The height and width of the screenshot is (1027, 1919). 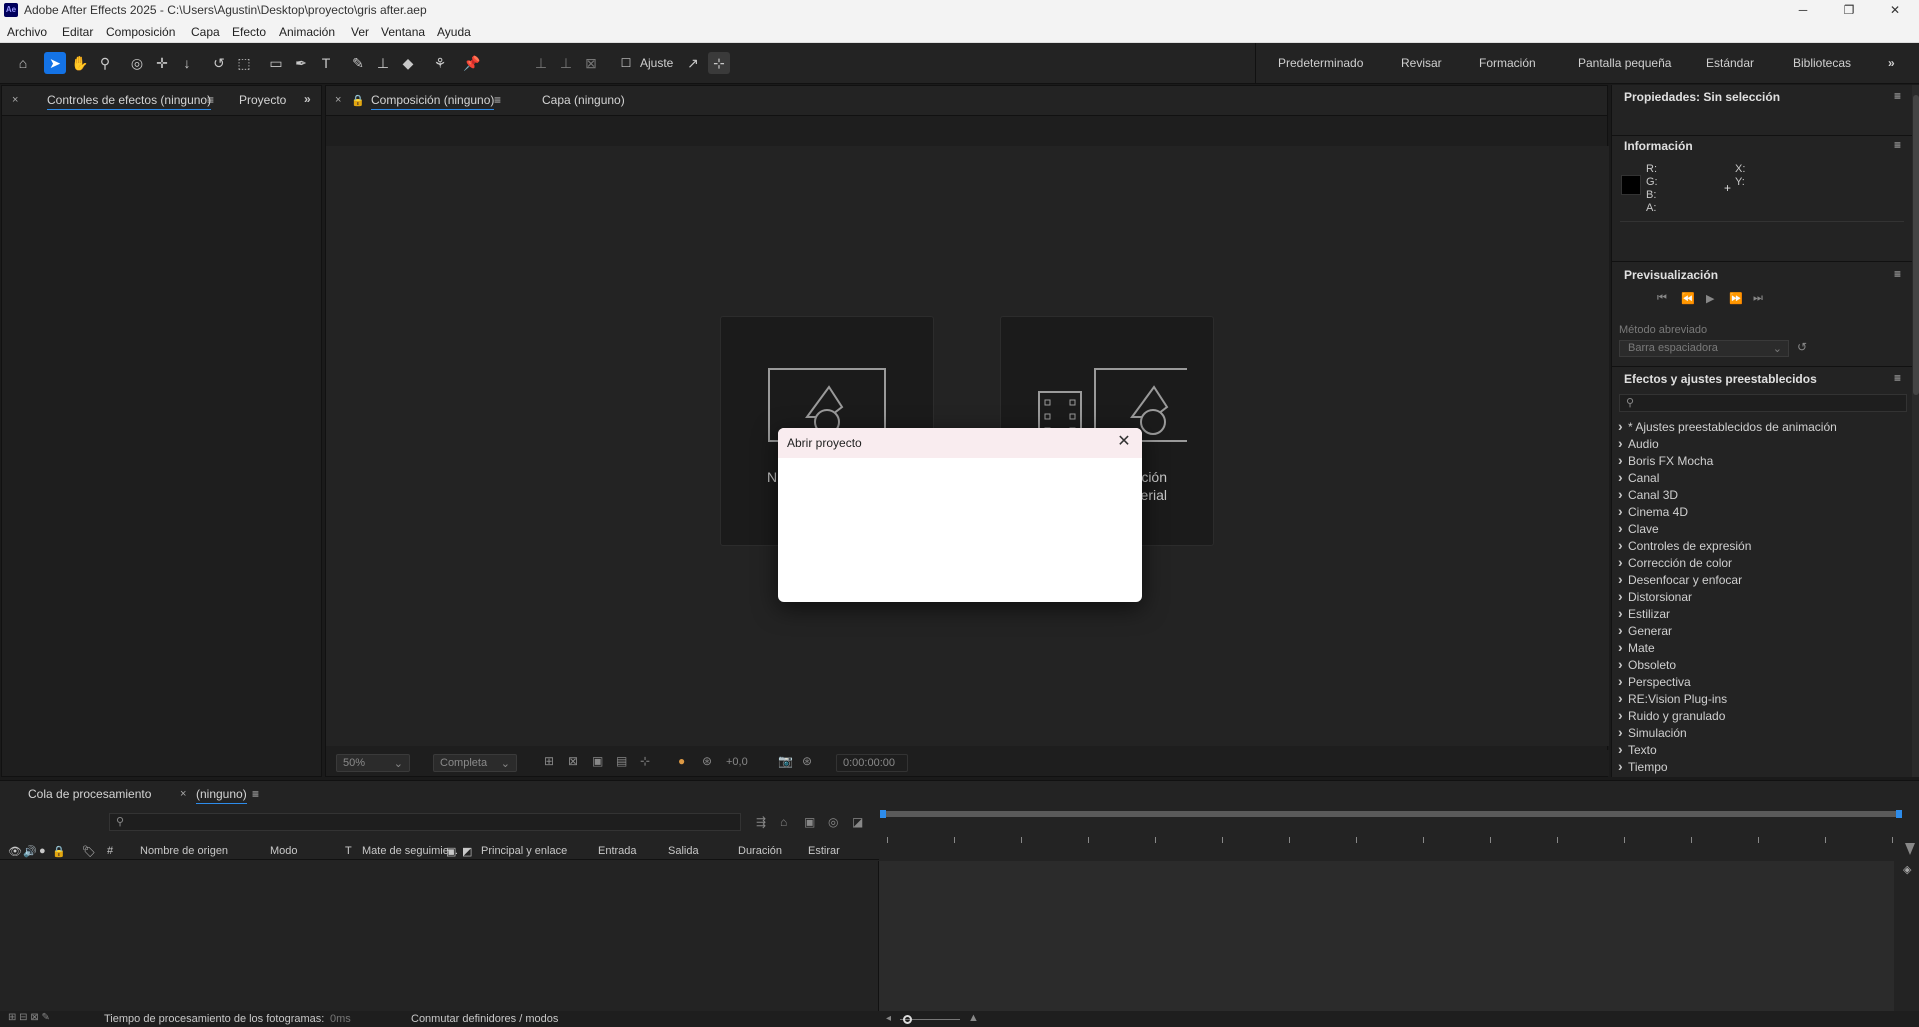 I want to click on effect-category-item: › Distorsionar, so click(x=1655, y=596).